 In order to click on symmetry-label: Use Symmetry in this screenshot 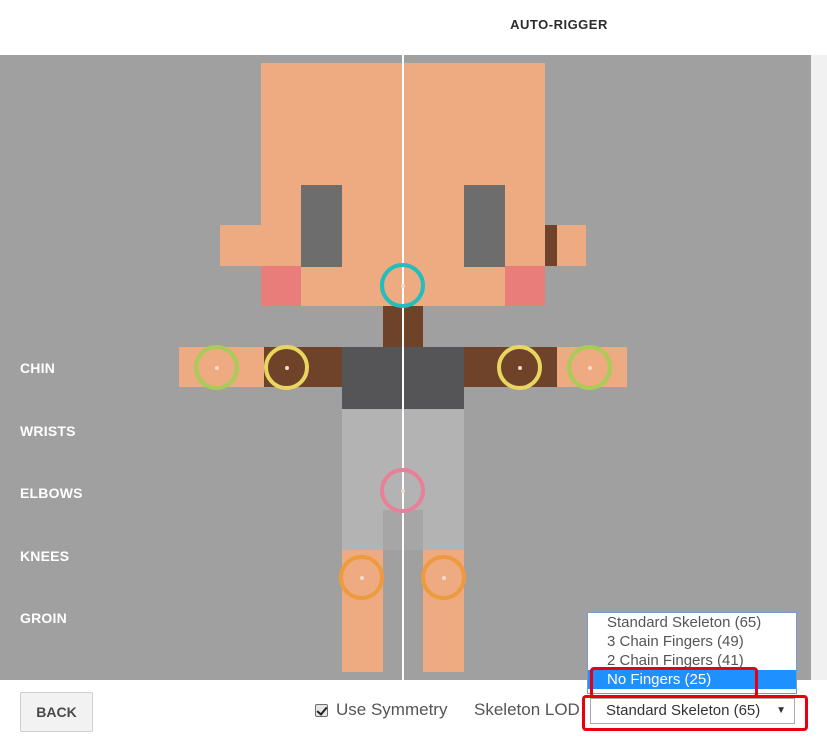, I will do `click(392, 709)`.